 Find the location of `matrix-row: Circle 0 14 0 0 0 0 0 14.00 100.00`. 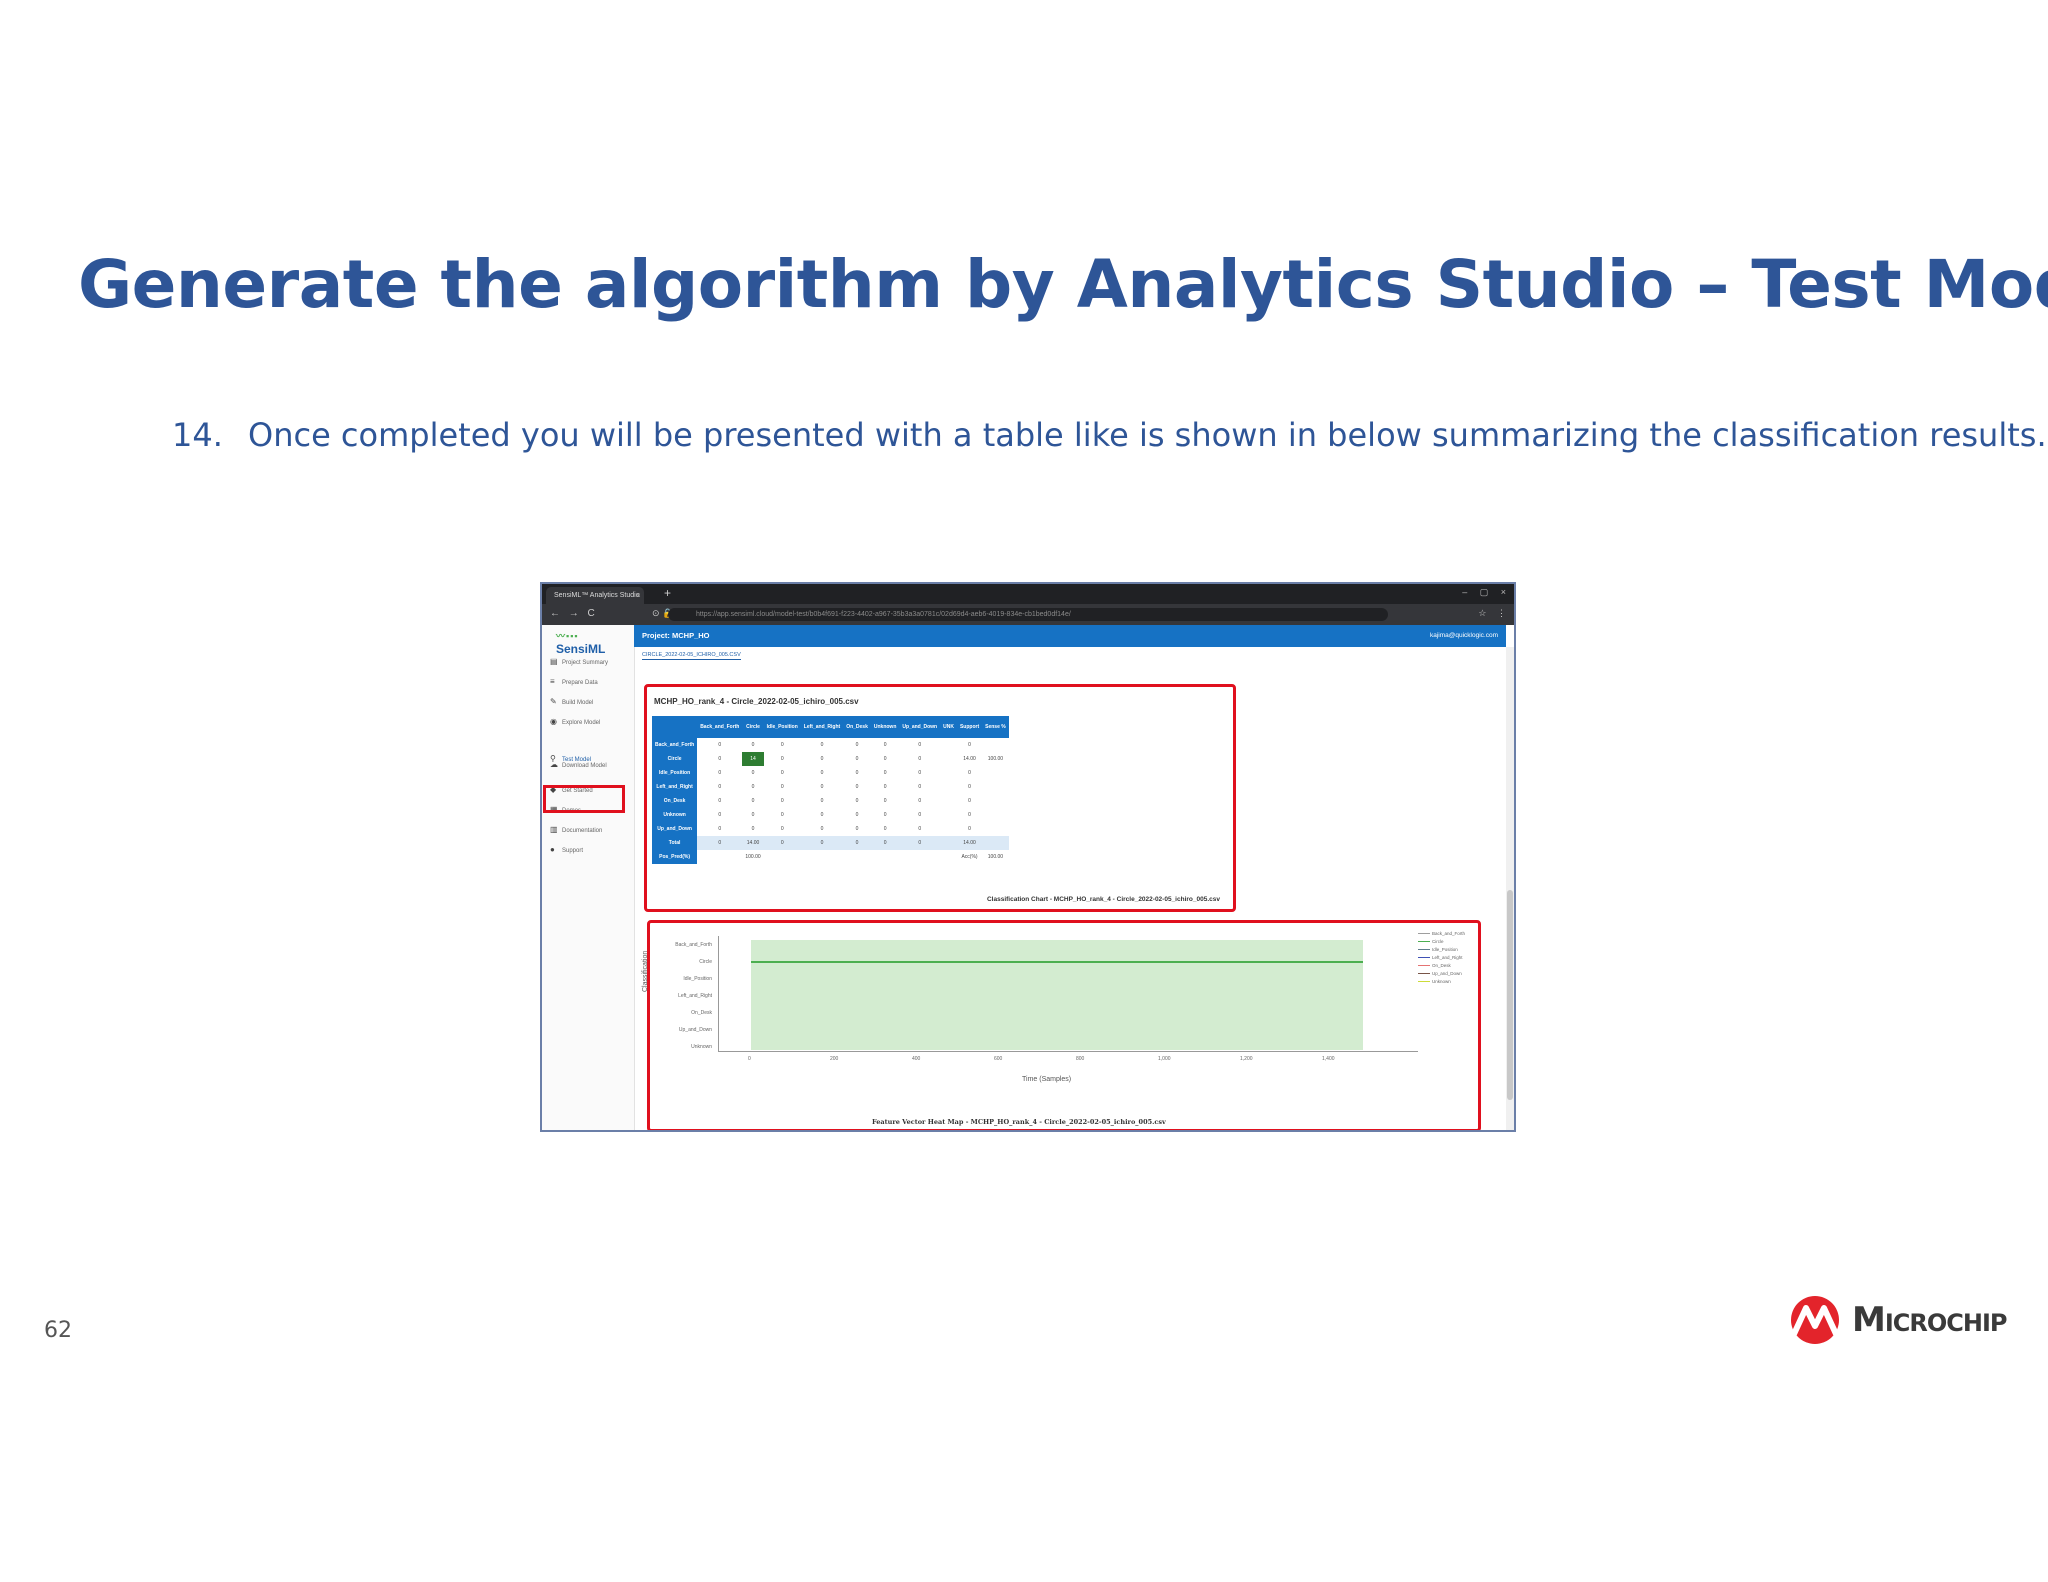

matrix-row: Circle 0 14 0 0 0 0 0 14.00 100.00 is located at coordinates (830, 759).